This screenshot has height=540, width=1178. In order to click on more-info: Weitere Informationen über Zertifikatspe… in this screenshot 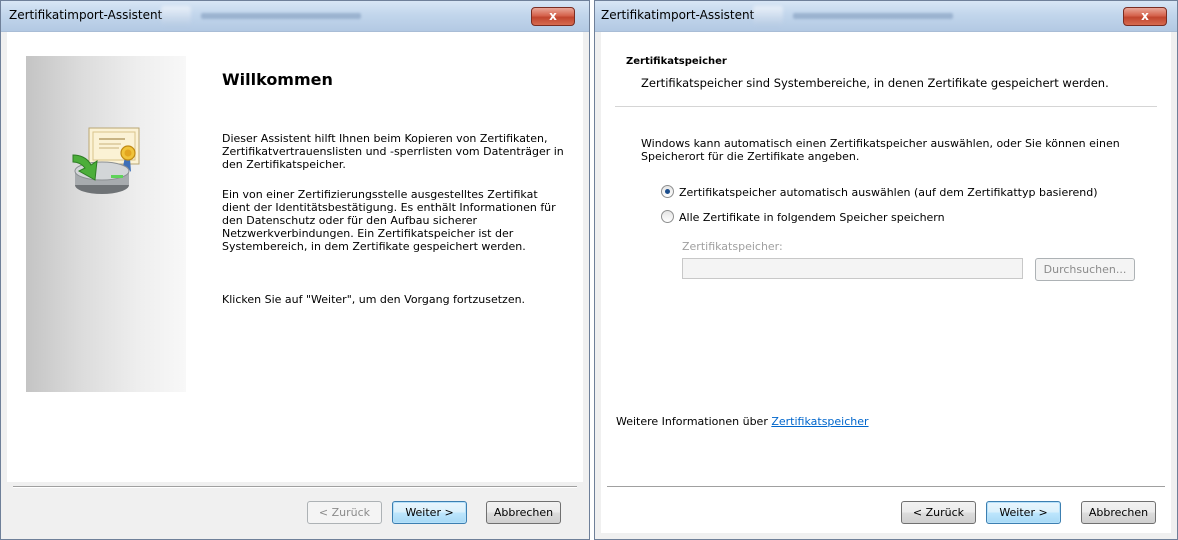, I will do `click(742, 421)`.